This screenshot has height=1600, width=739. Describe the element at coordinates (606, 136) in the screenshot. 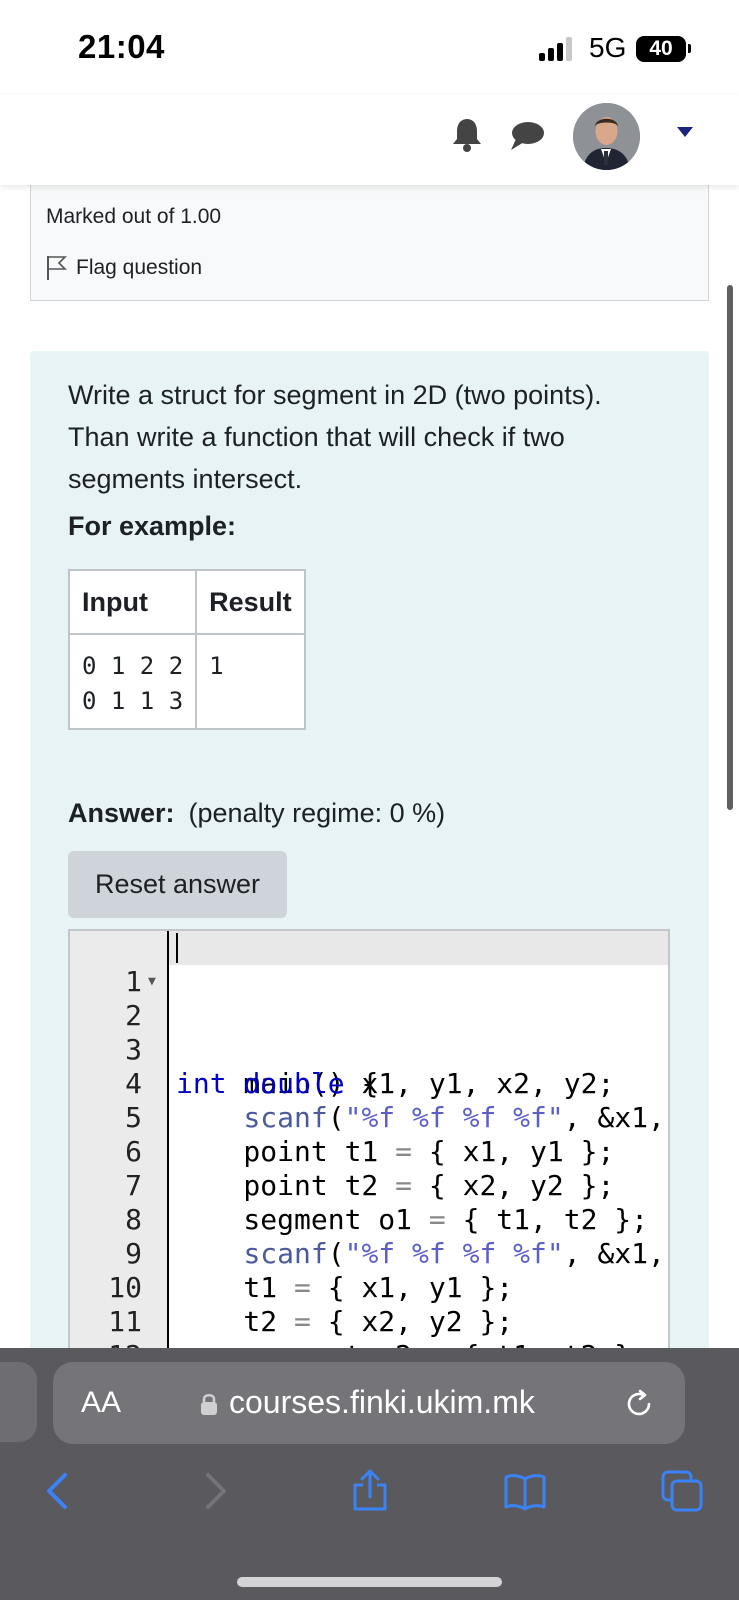

I see `avatar` at that location.